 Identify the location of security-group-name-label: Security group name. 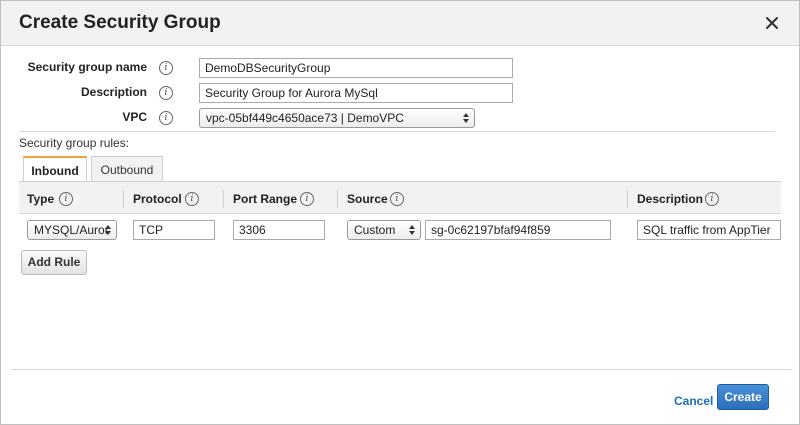
(87, 67).